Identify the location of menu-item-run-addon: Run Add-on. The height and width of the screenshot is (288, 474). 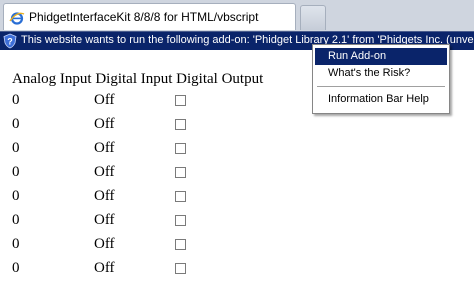
(381, 56).